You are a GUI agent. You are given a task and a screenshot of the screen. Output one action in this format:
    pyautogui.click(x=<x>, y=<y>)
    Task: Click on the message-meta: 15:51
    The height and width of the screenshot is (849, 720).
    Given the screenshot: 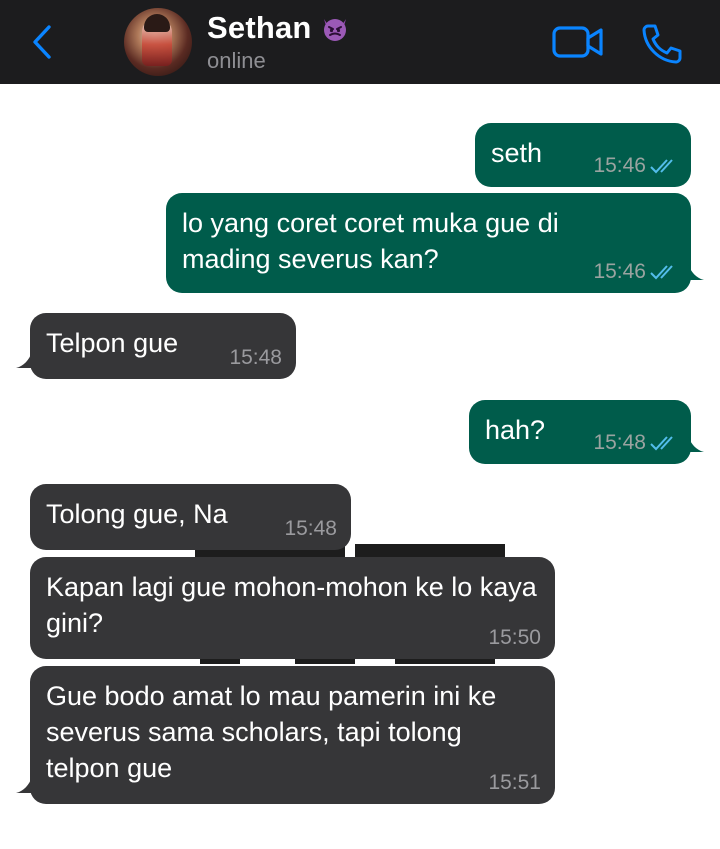 What is the action you would take?
    pyautogui.click(x=514, y=783)
    